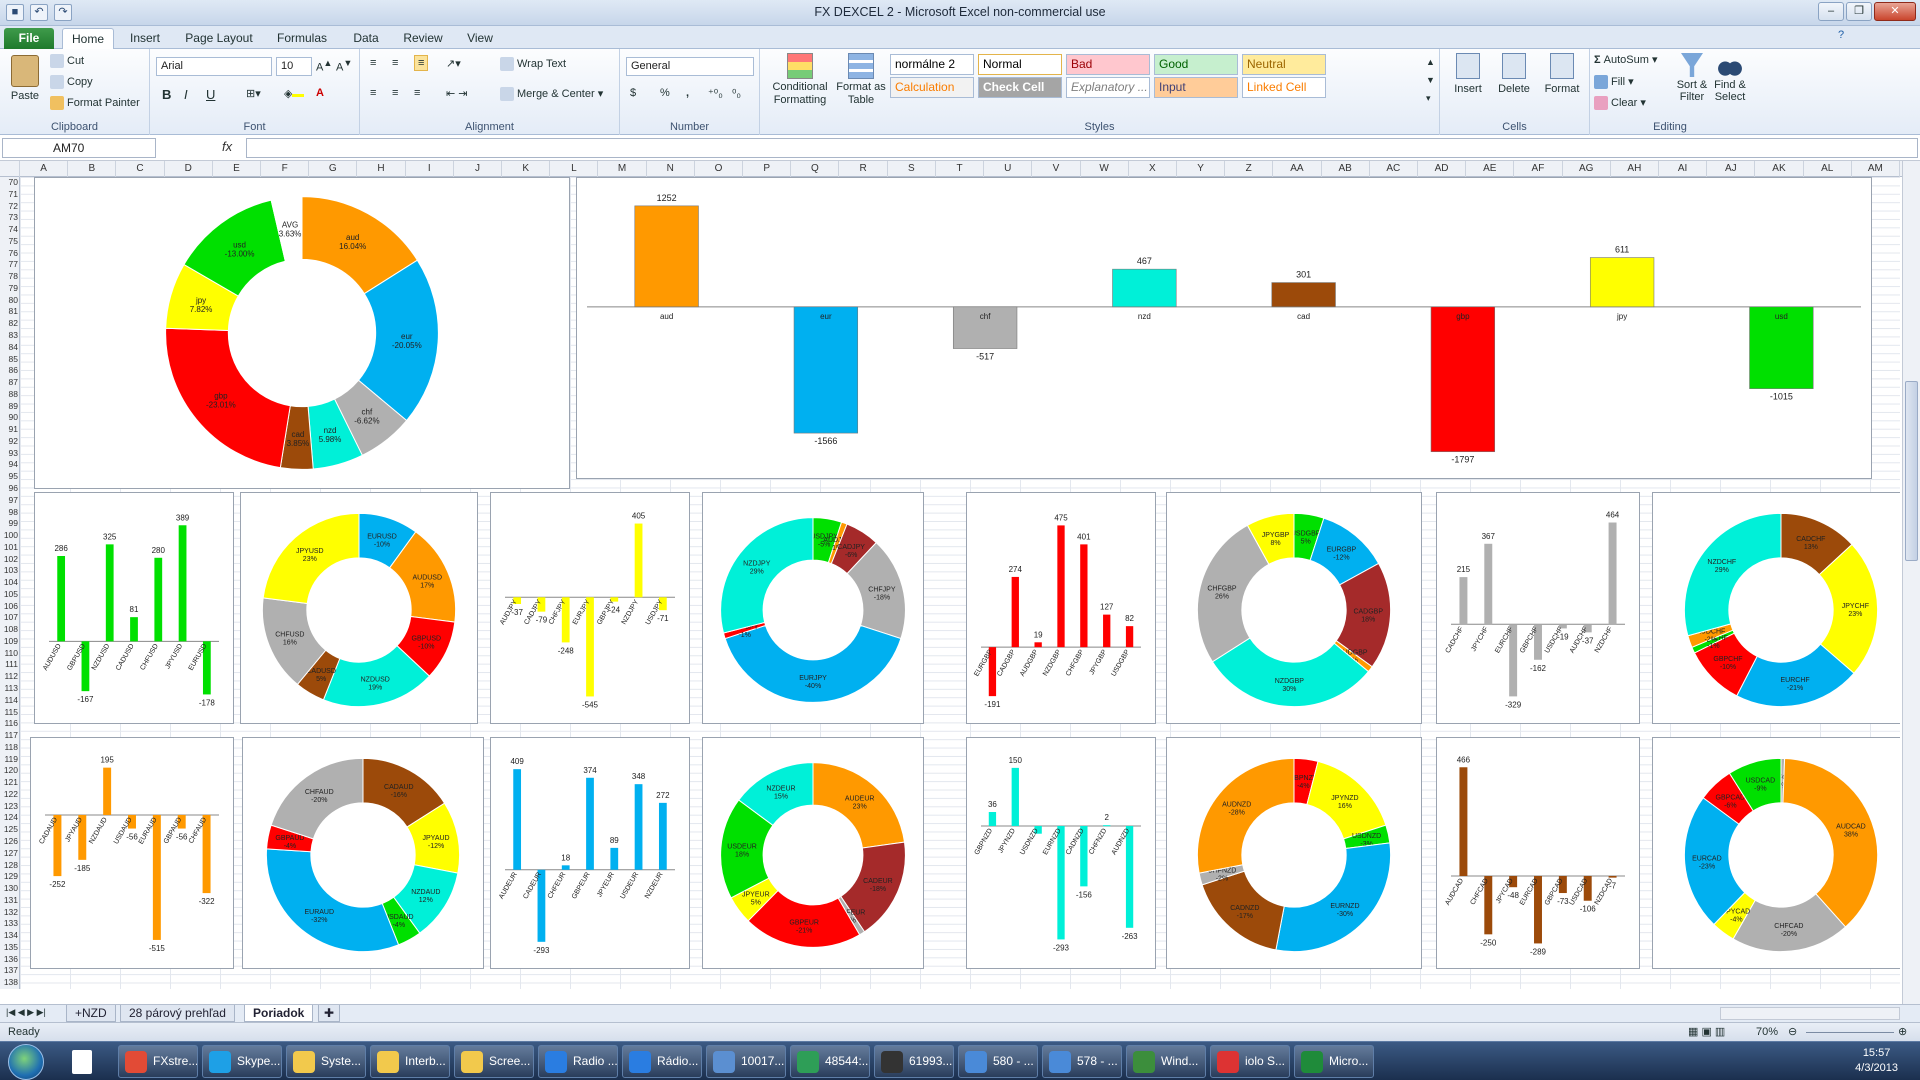 Image resolution: width=1920 pixels, height=1080 pixels. Describe the element at coordinates (9, 795) in the screenshot. I see `row-header: 122` at that location.